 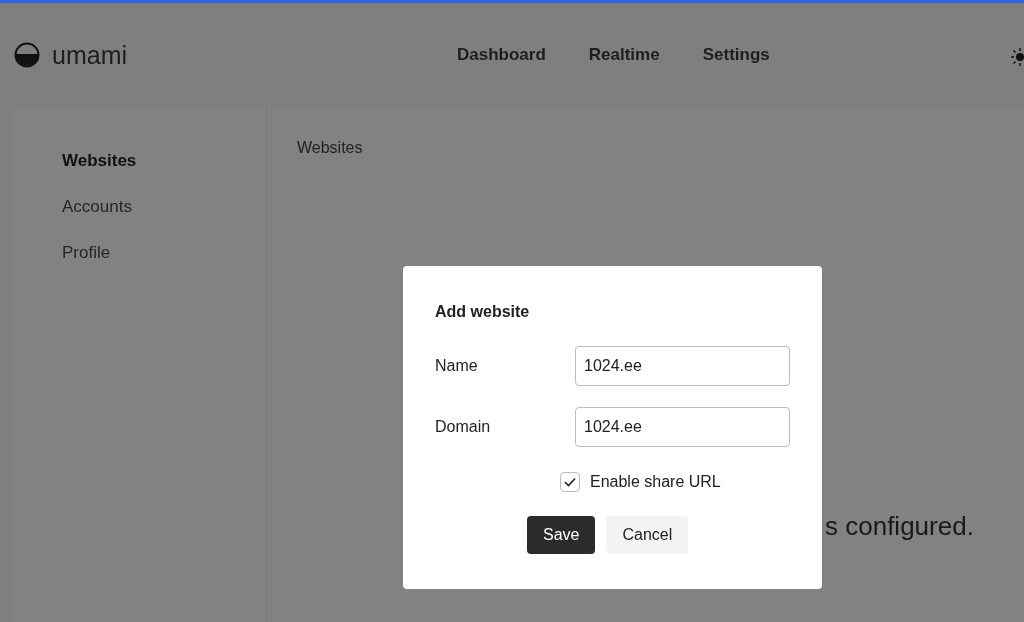 What do you see at coordinates (655, 482) in the screenshot?
I see `checkbox-label: Enable share URL` at bounding box center [655, 482].